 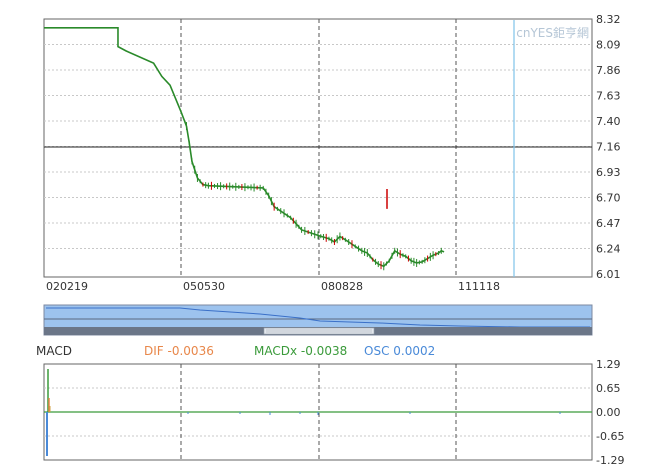 I want to click on macd-y-tick-labels: 1.29 0.65 0.00 -0.65 -1.29, so click(x=610, y=412).